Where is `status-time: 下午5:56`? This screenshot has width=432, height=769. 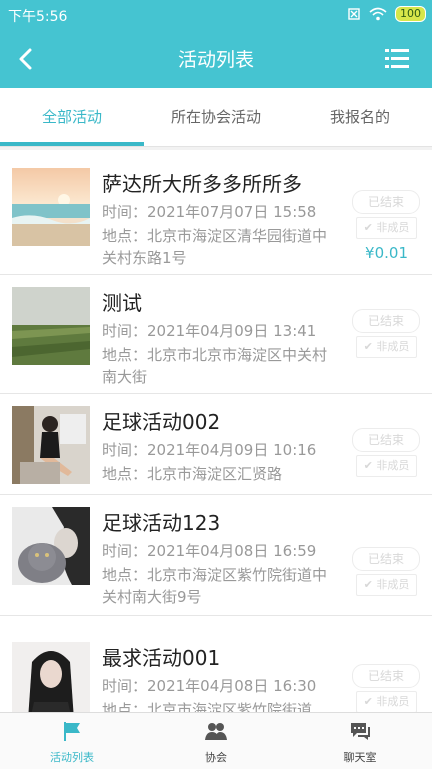 status-time: 下午5:56 is located at coordinates (38, 17).